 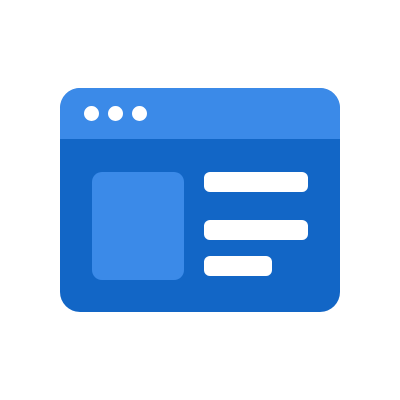 What do you see at coordinates (138, 226) in the screenshot?
I see `image-placeholder` at bounding box center [138, 226].